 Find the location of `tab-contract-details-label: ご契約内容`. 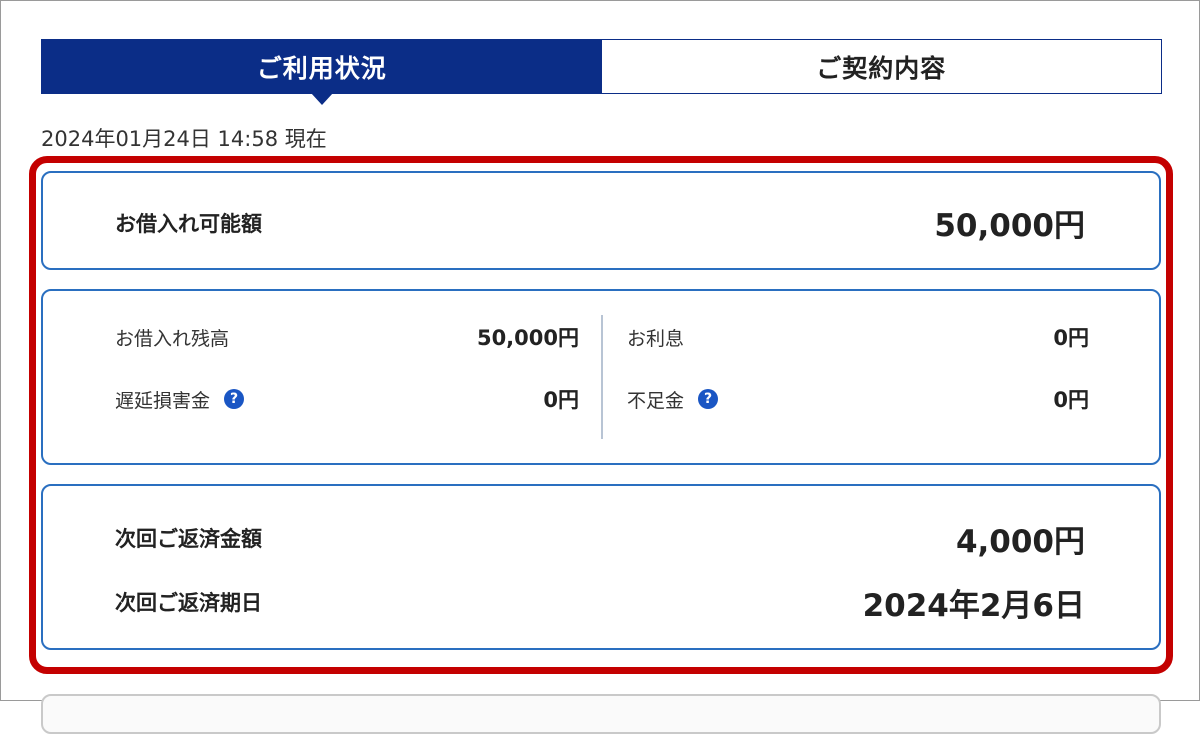

tab-contract-details-label: ご契約内容 is located at coordinates (881, 68).